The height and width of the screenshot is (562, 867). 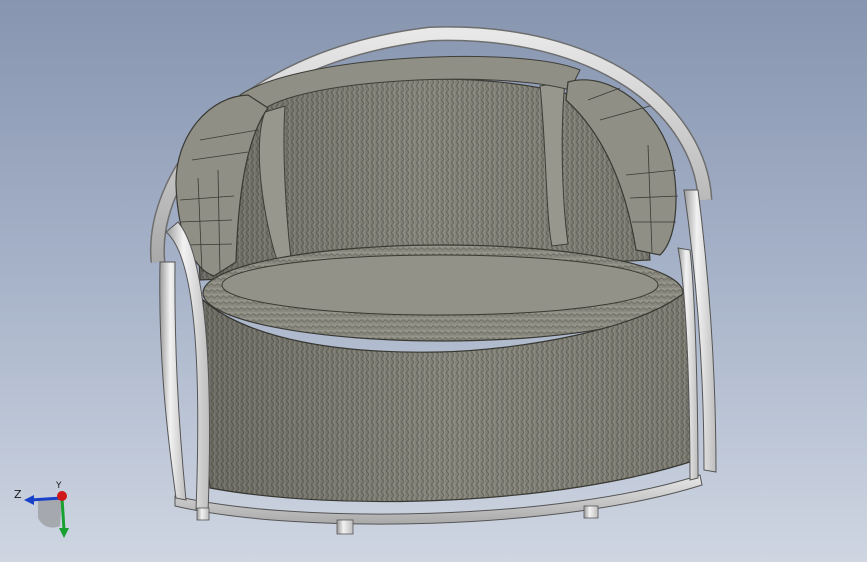 I want to click on coordinate-triad: Z Y, so click(x=45, y=513).